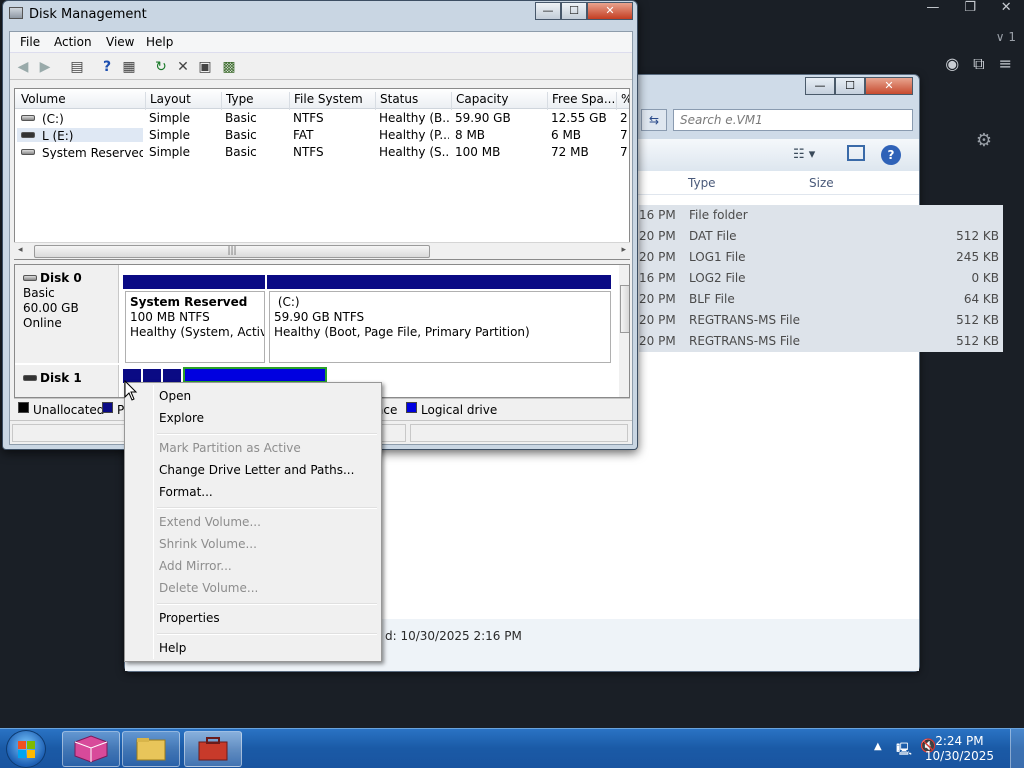 This screenshot has width=1024, height=768. Describe the element at coordinates (161, 67) in the screenshot. I see `refresh-icon: ↻` at that location.